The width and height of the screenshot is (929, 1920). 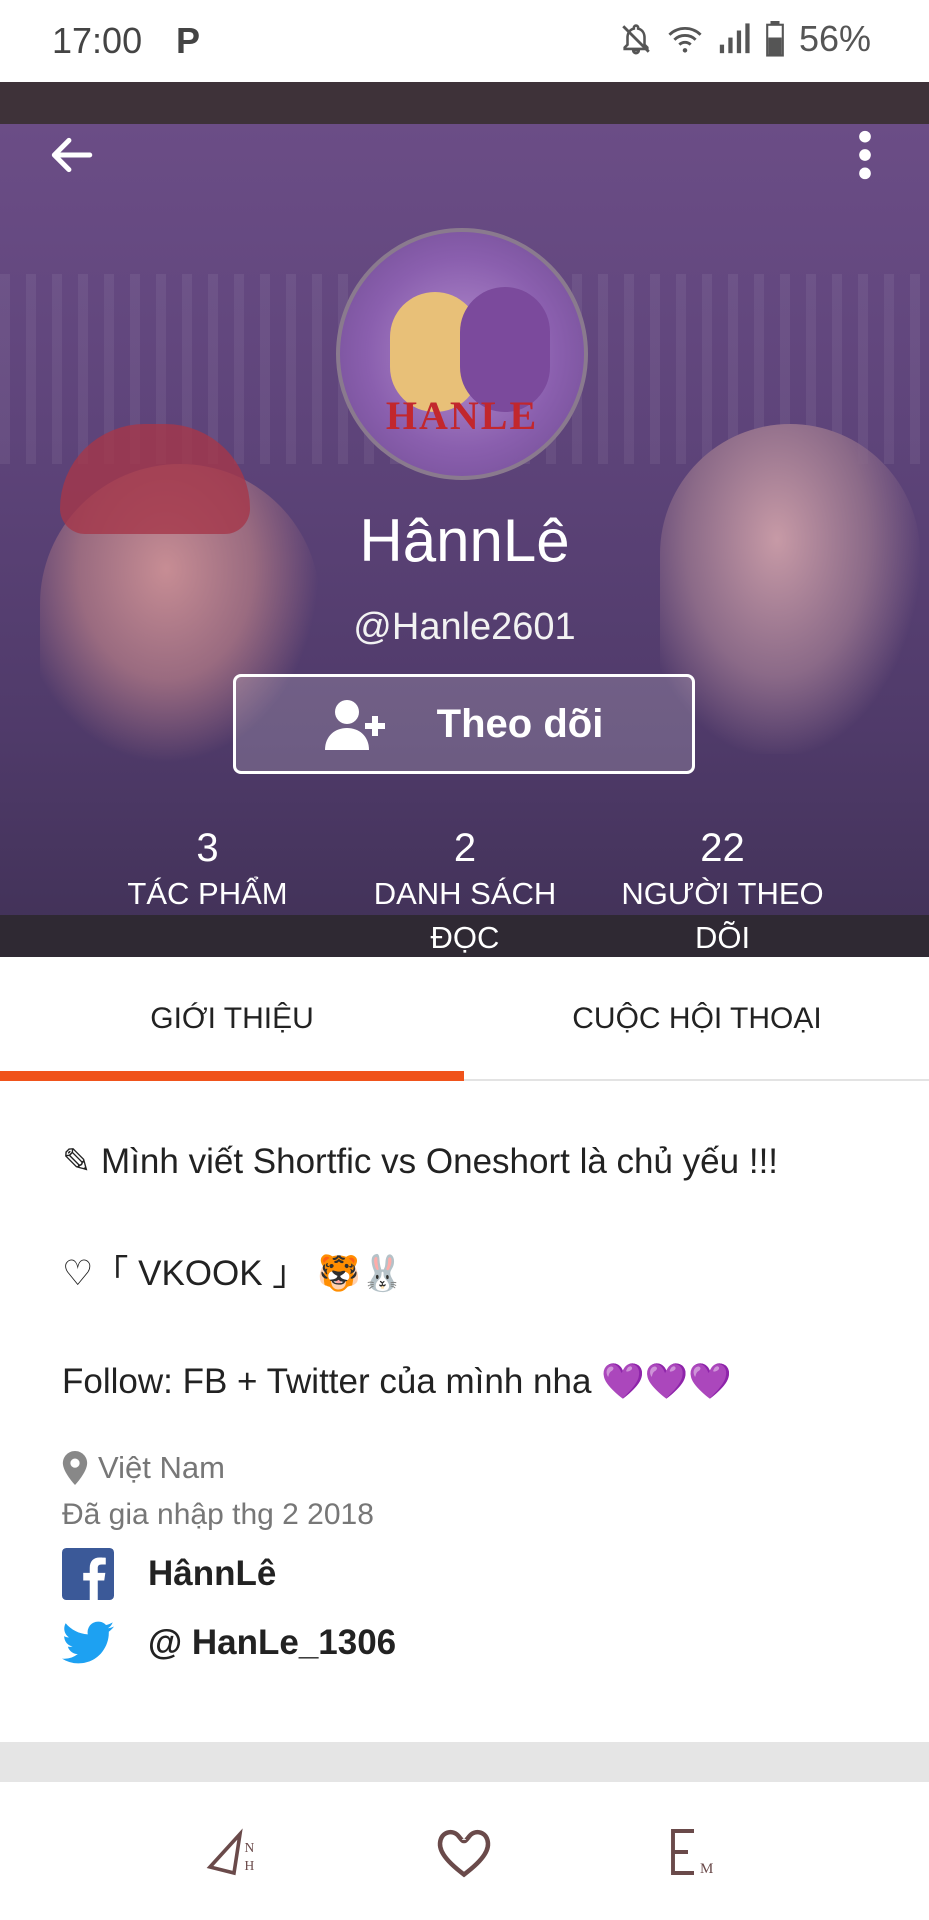 I want to click on stat-followers: 22 NGƯỜI THEO DÕI, so click(x=722, y=890).